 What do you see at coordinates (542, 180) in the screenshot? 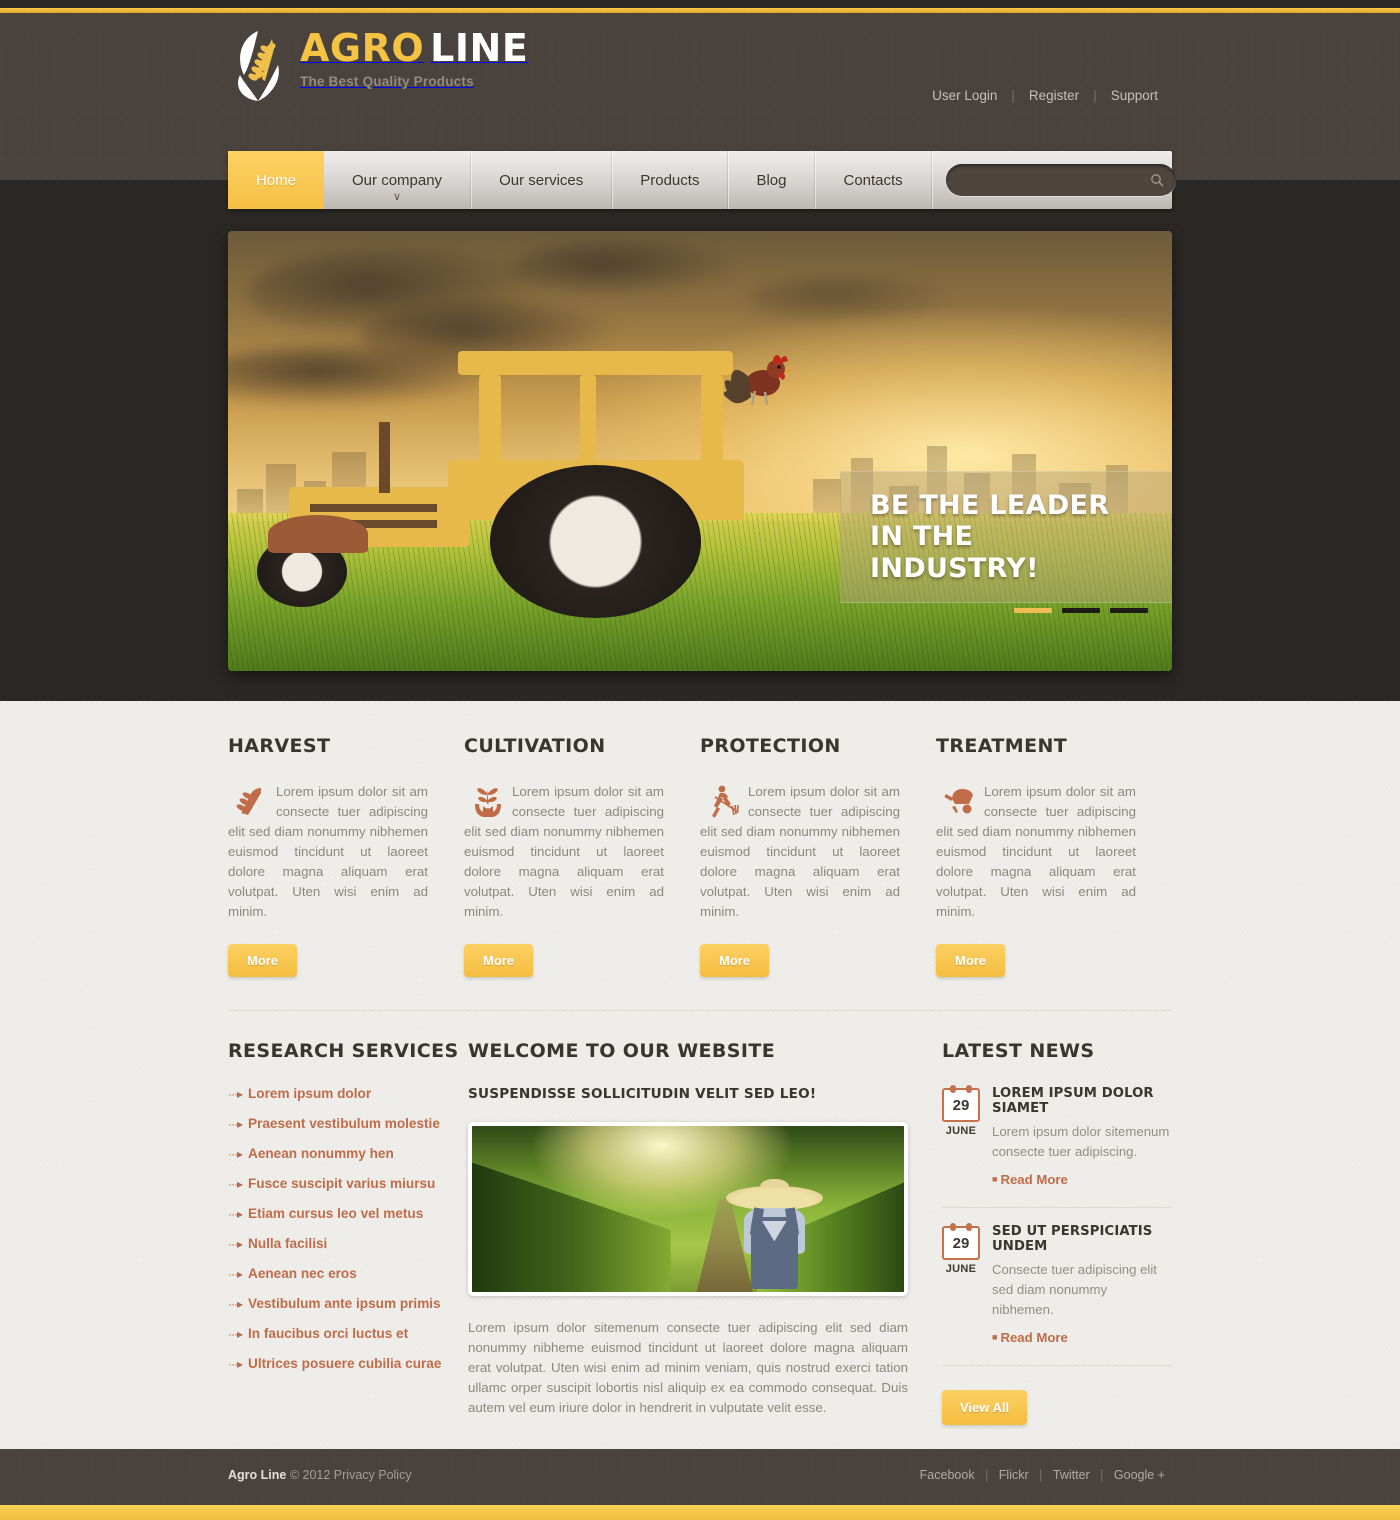
I see `nav-item-our-services: Our services` at bounding box center [542, 180].